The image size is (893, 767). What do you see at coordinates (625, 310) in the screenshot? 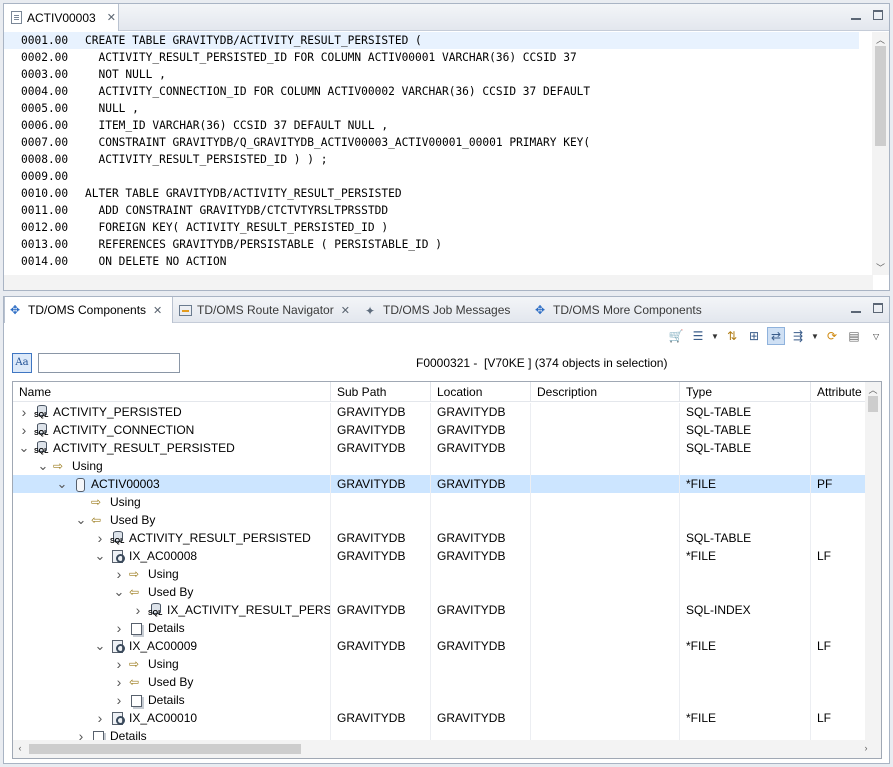
I see `tab-more-components: ✥ TD/OMS More Components` at bounding box center [625, 310].